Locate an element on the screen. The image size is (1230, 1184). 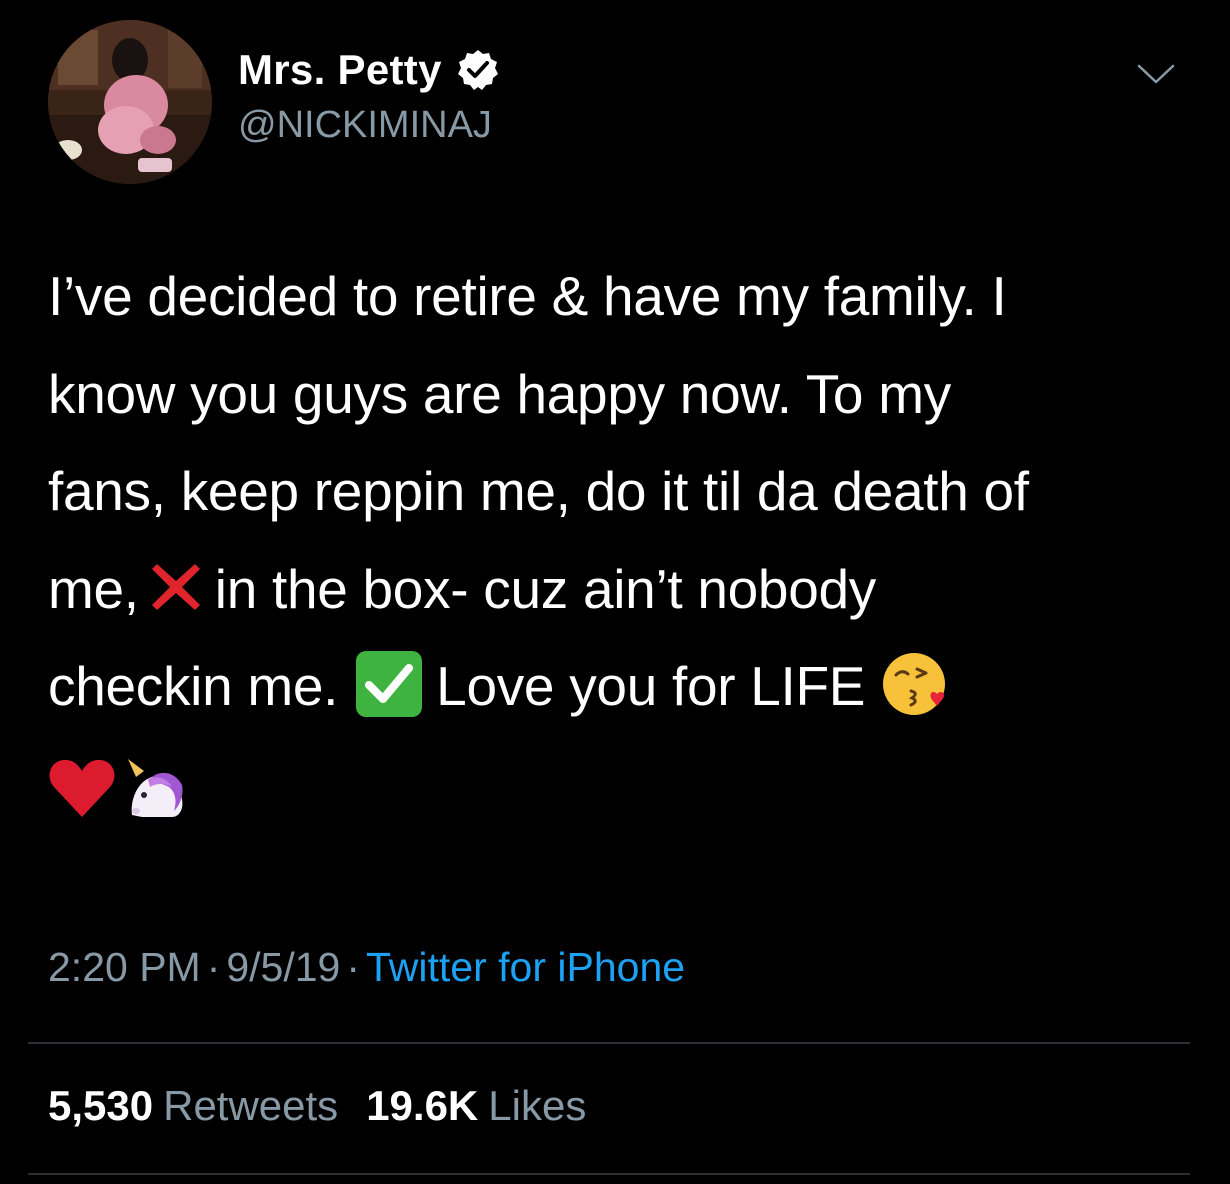
tweet-text-segment: me, is located at coordinates (93, 588).